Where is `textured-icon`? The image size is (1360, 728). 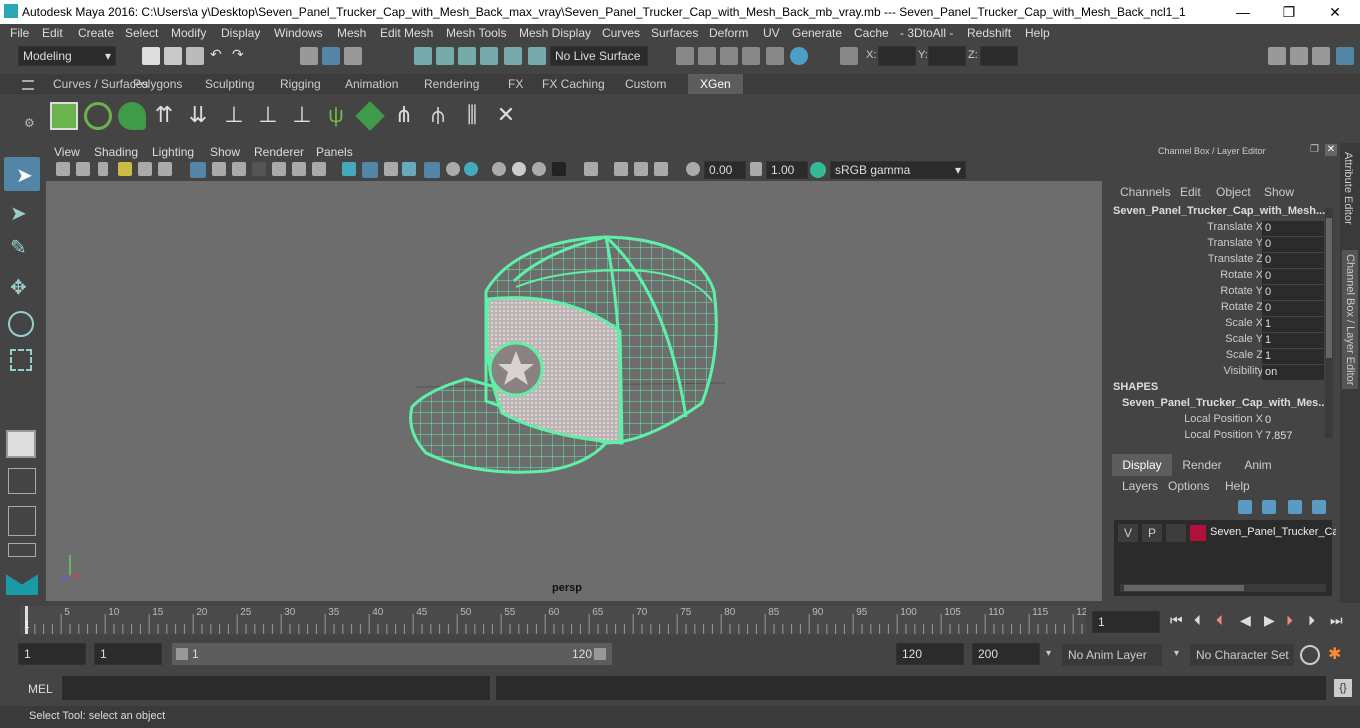 textured-icon is located at coordinates (239, 169).